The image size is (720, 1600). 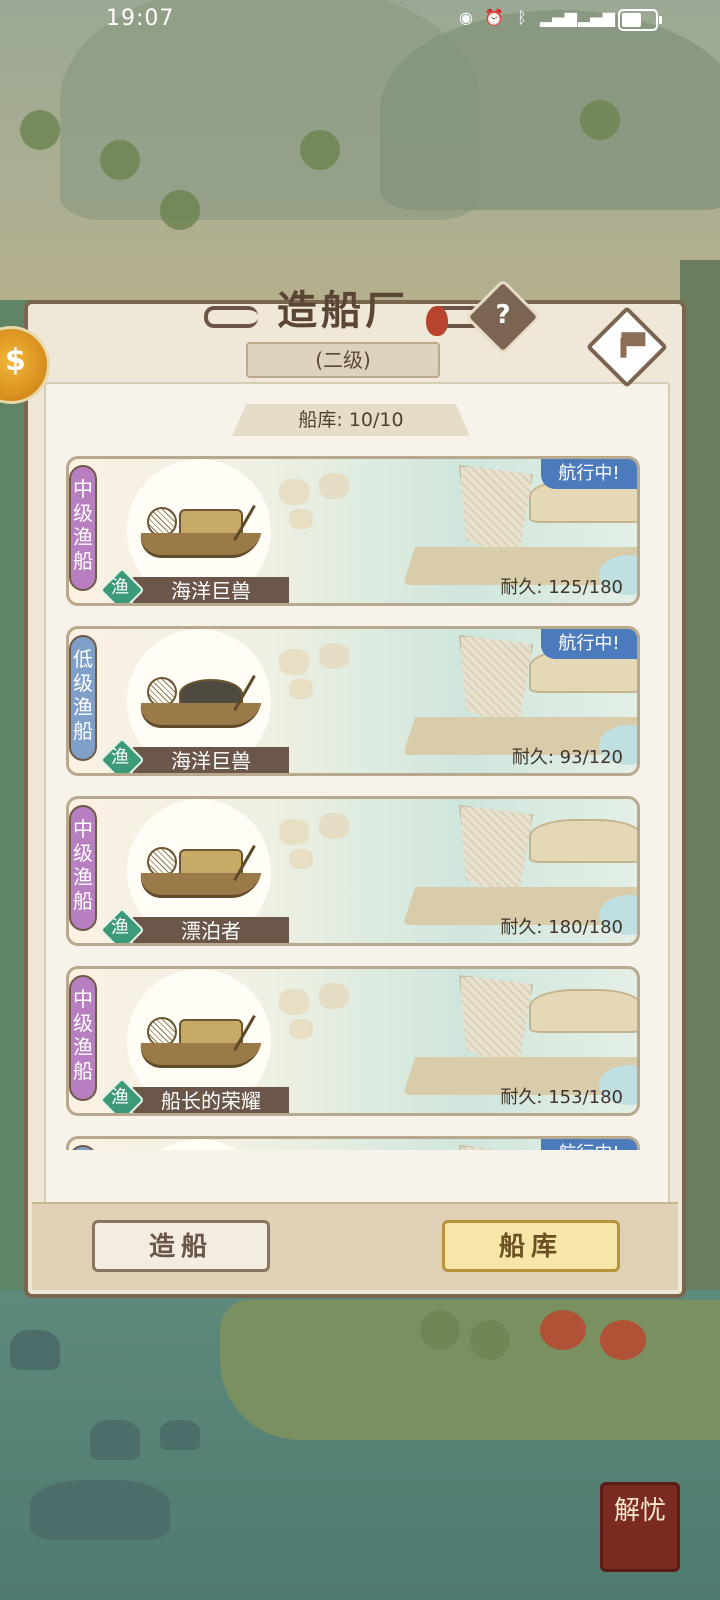 I want to click on ship-tier-label: 低级渔船, so click(x=83, y=698).